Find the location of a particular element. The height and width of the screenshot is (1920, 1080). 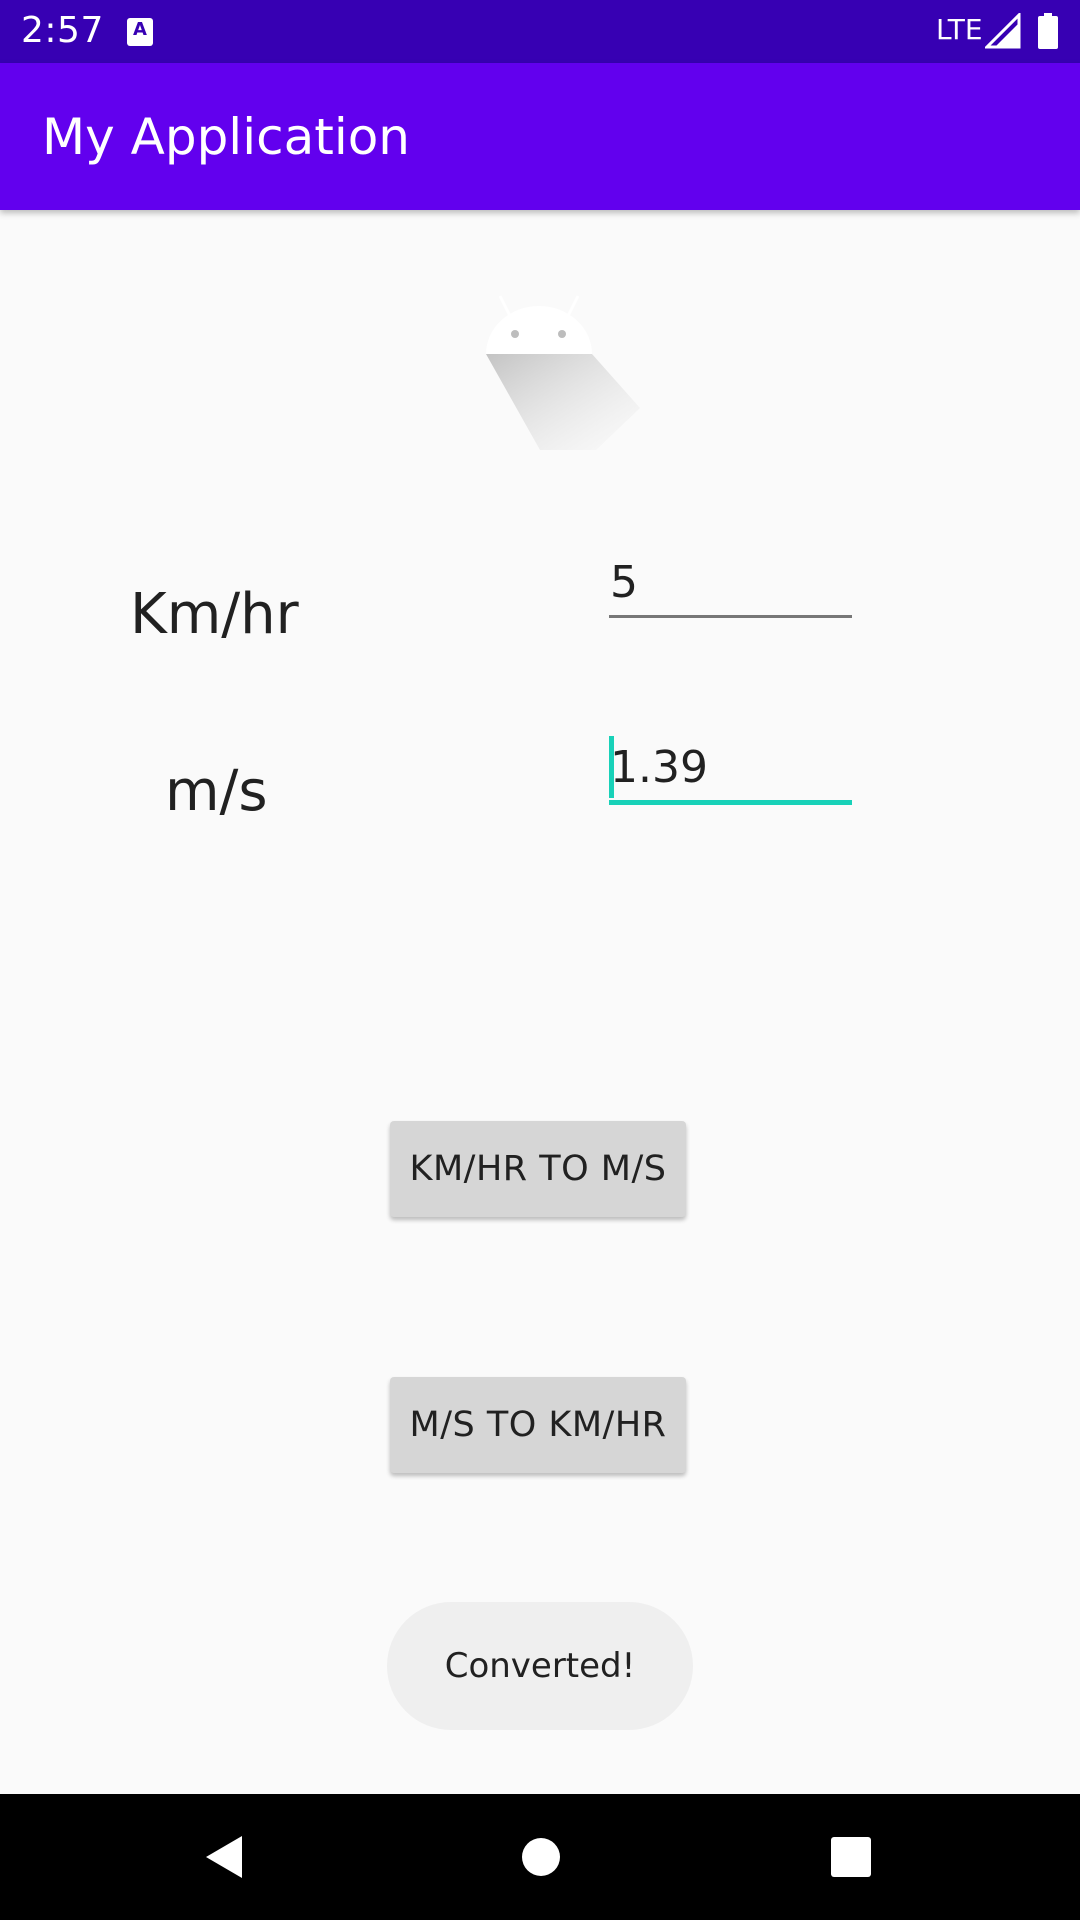

ms-label: m/s is located at coordinates (216, 791).